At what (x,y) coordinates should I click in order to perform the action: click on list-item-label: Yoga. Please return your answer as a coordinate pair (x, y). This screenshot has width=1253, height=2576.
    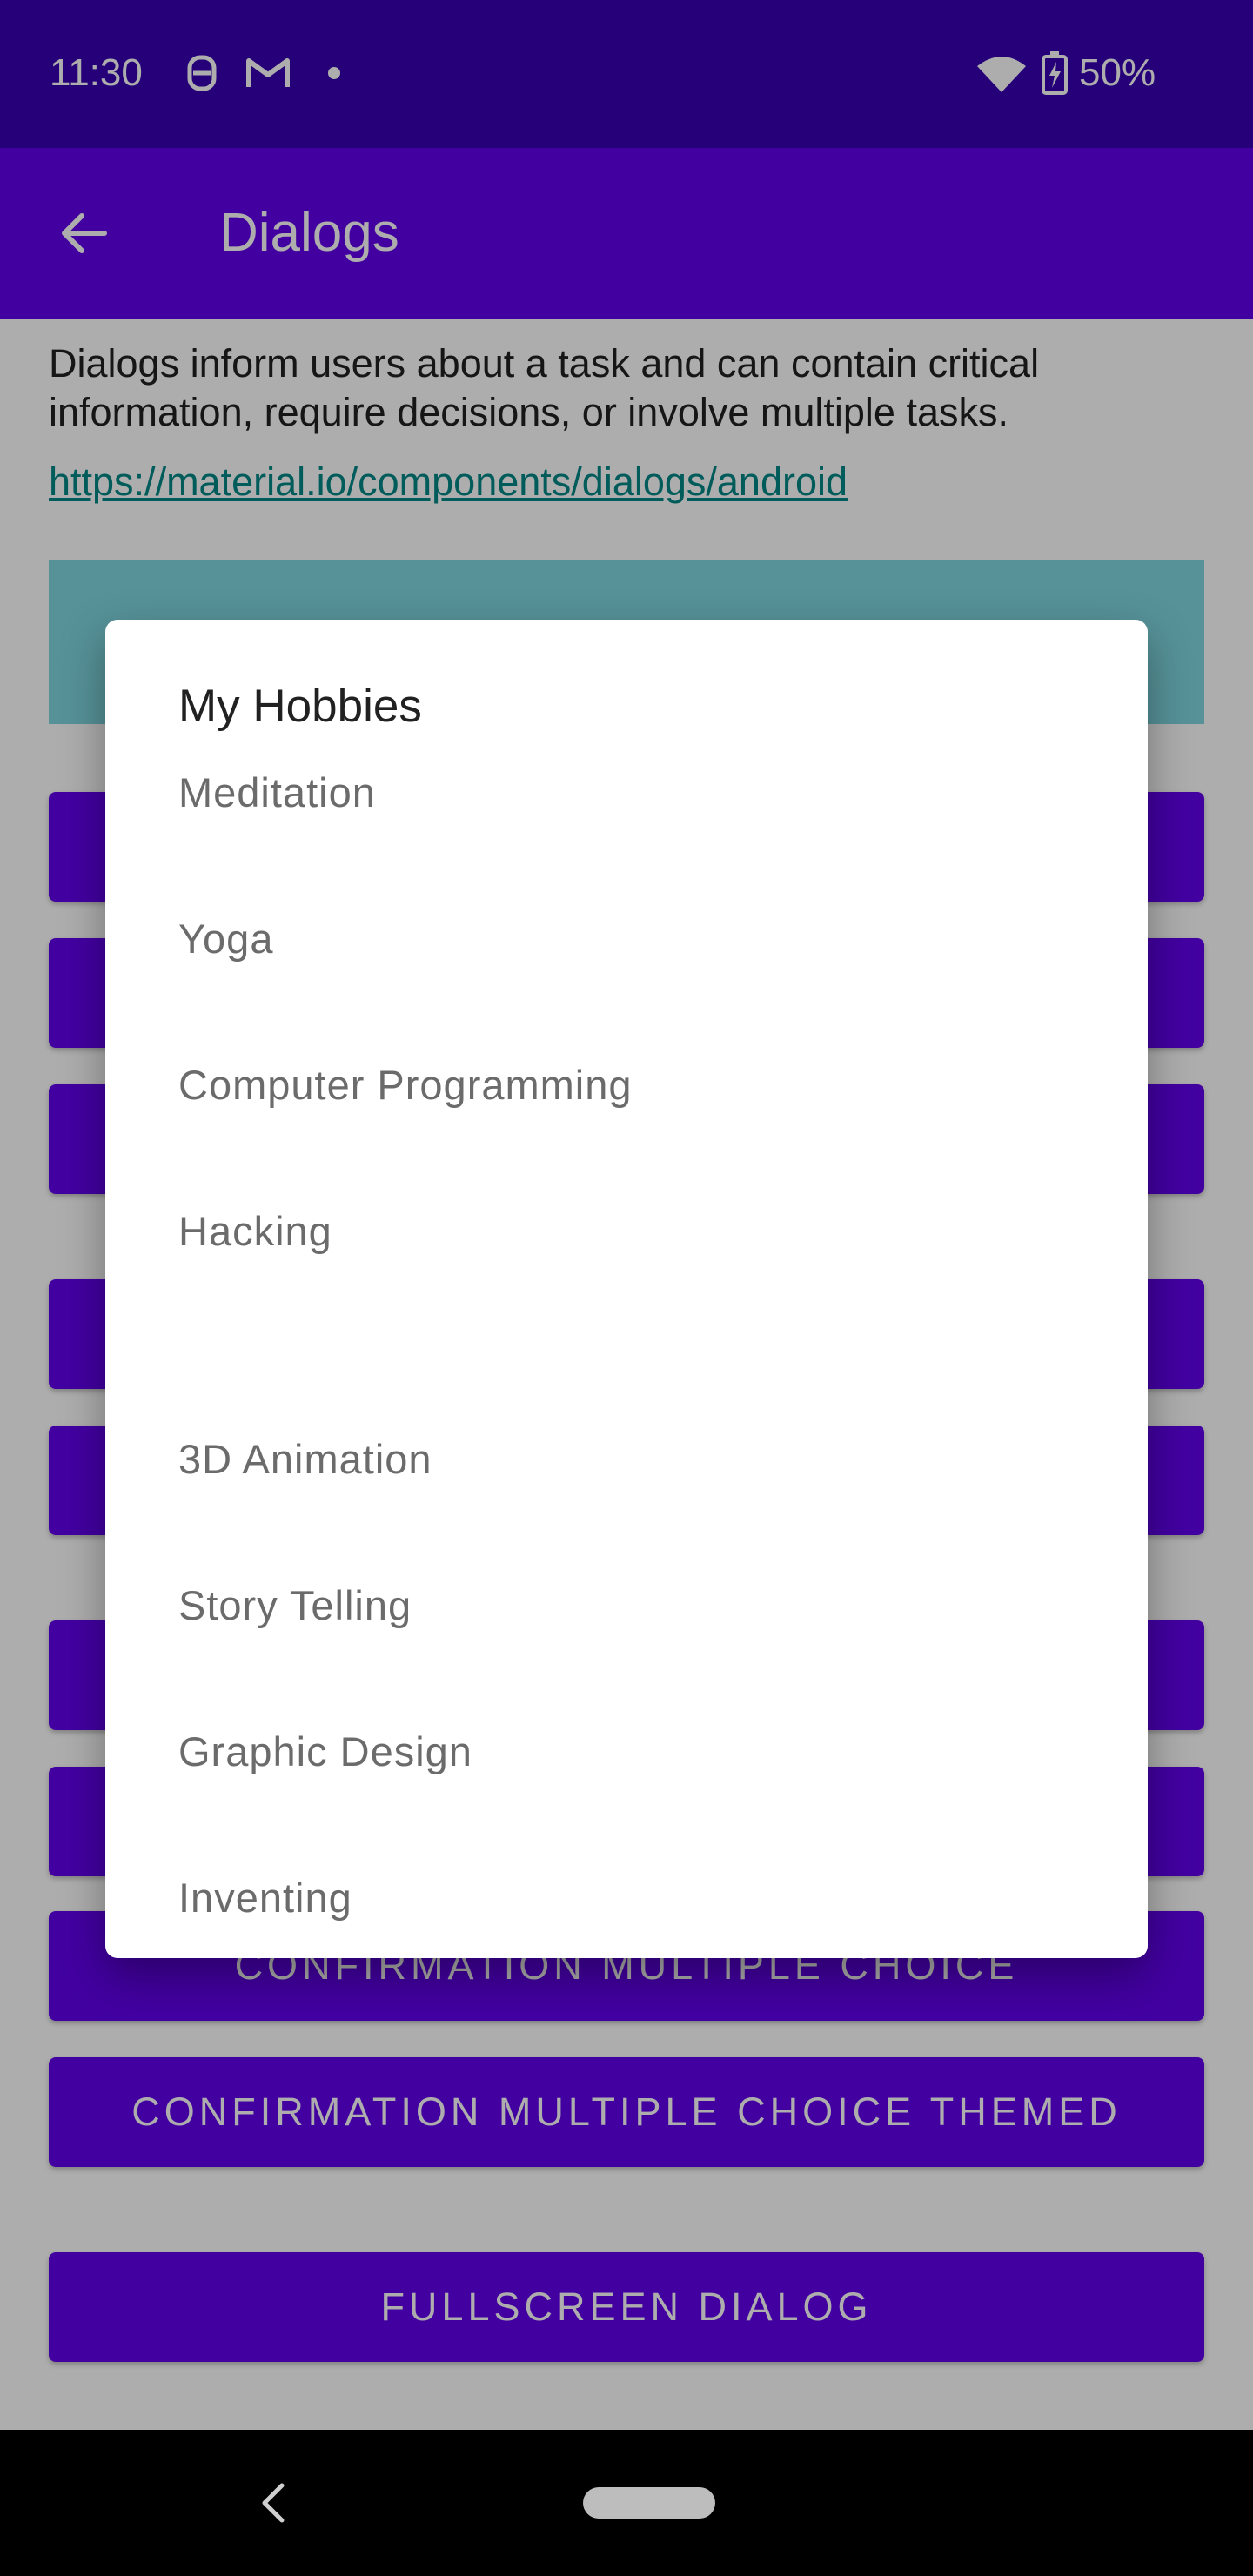
    Looking at the image, I should click on (226, 938).